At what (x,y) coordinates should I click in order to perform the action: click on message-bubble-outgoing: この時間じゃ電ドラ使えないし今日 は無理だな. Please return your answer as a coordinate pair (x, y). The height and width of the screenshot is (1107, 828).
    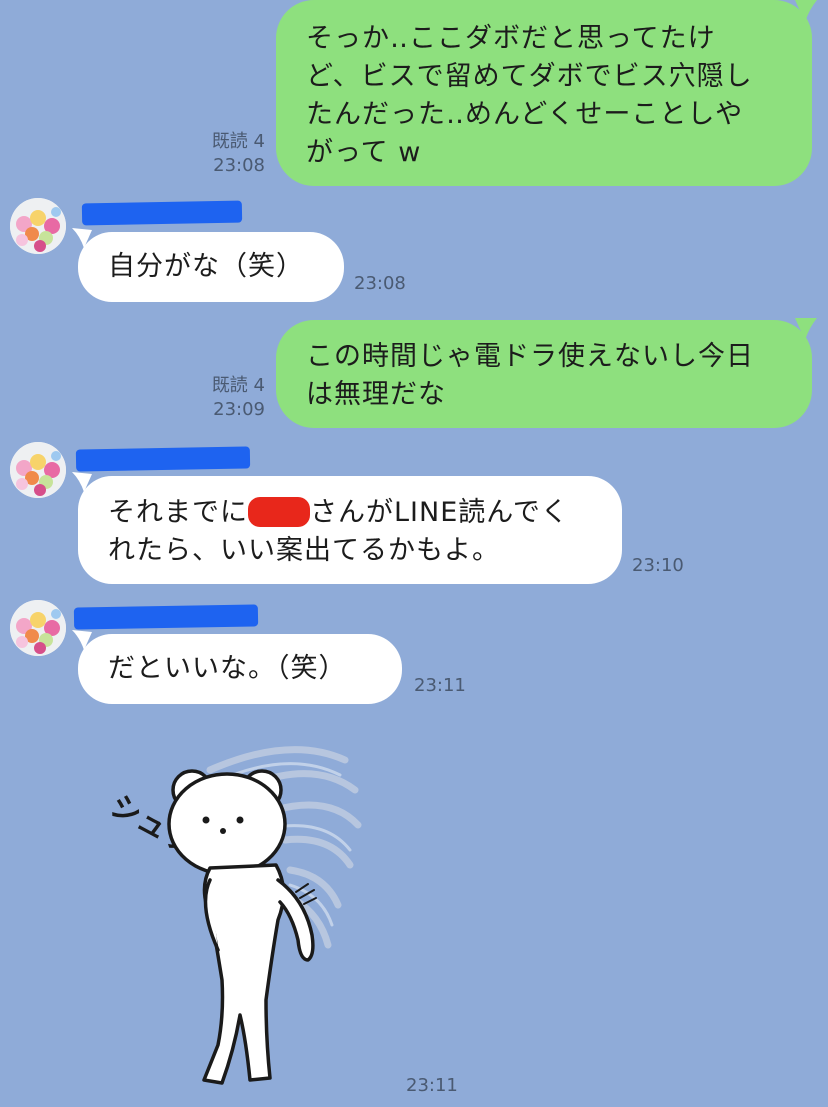
    Looking at the image, I should click on (544, 374).